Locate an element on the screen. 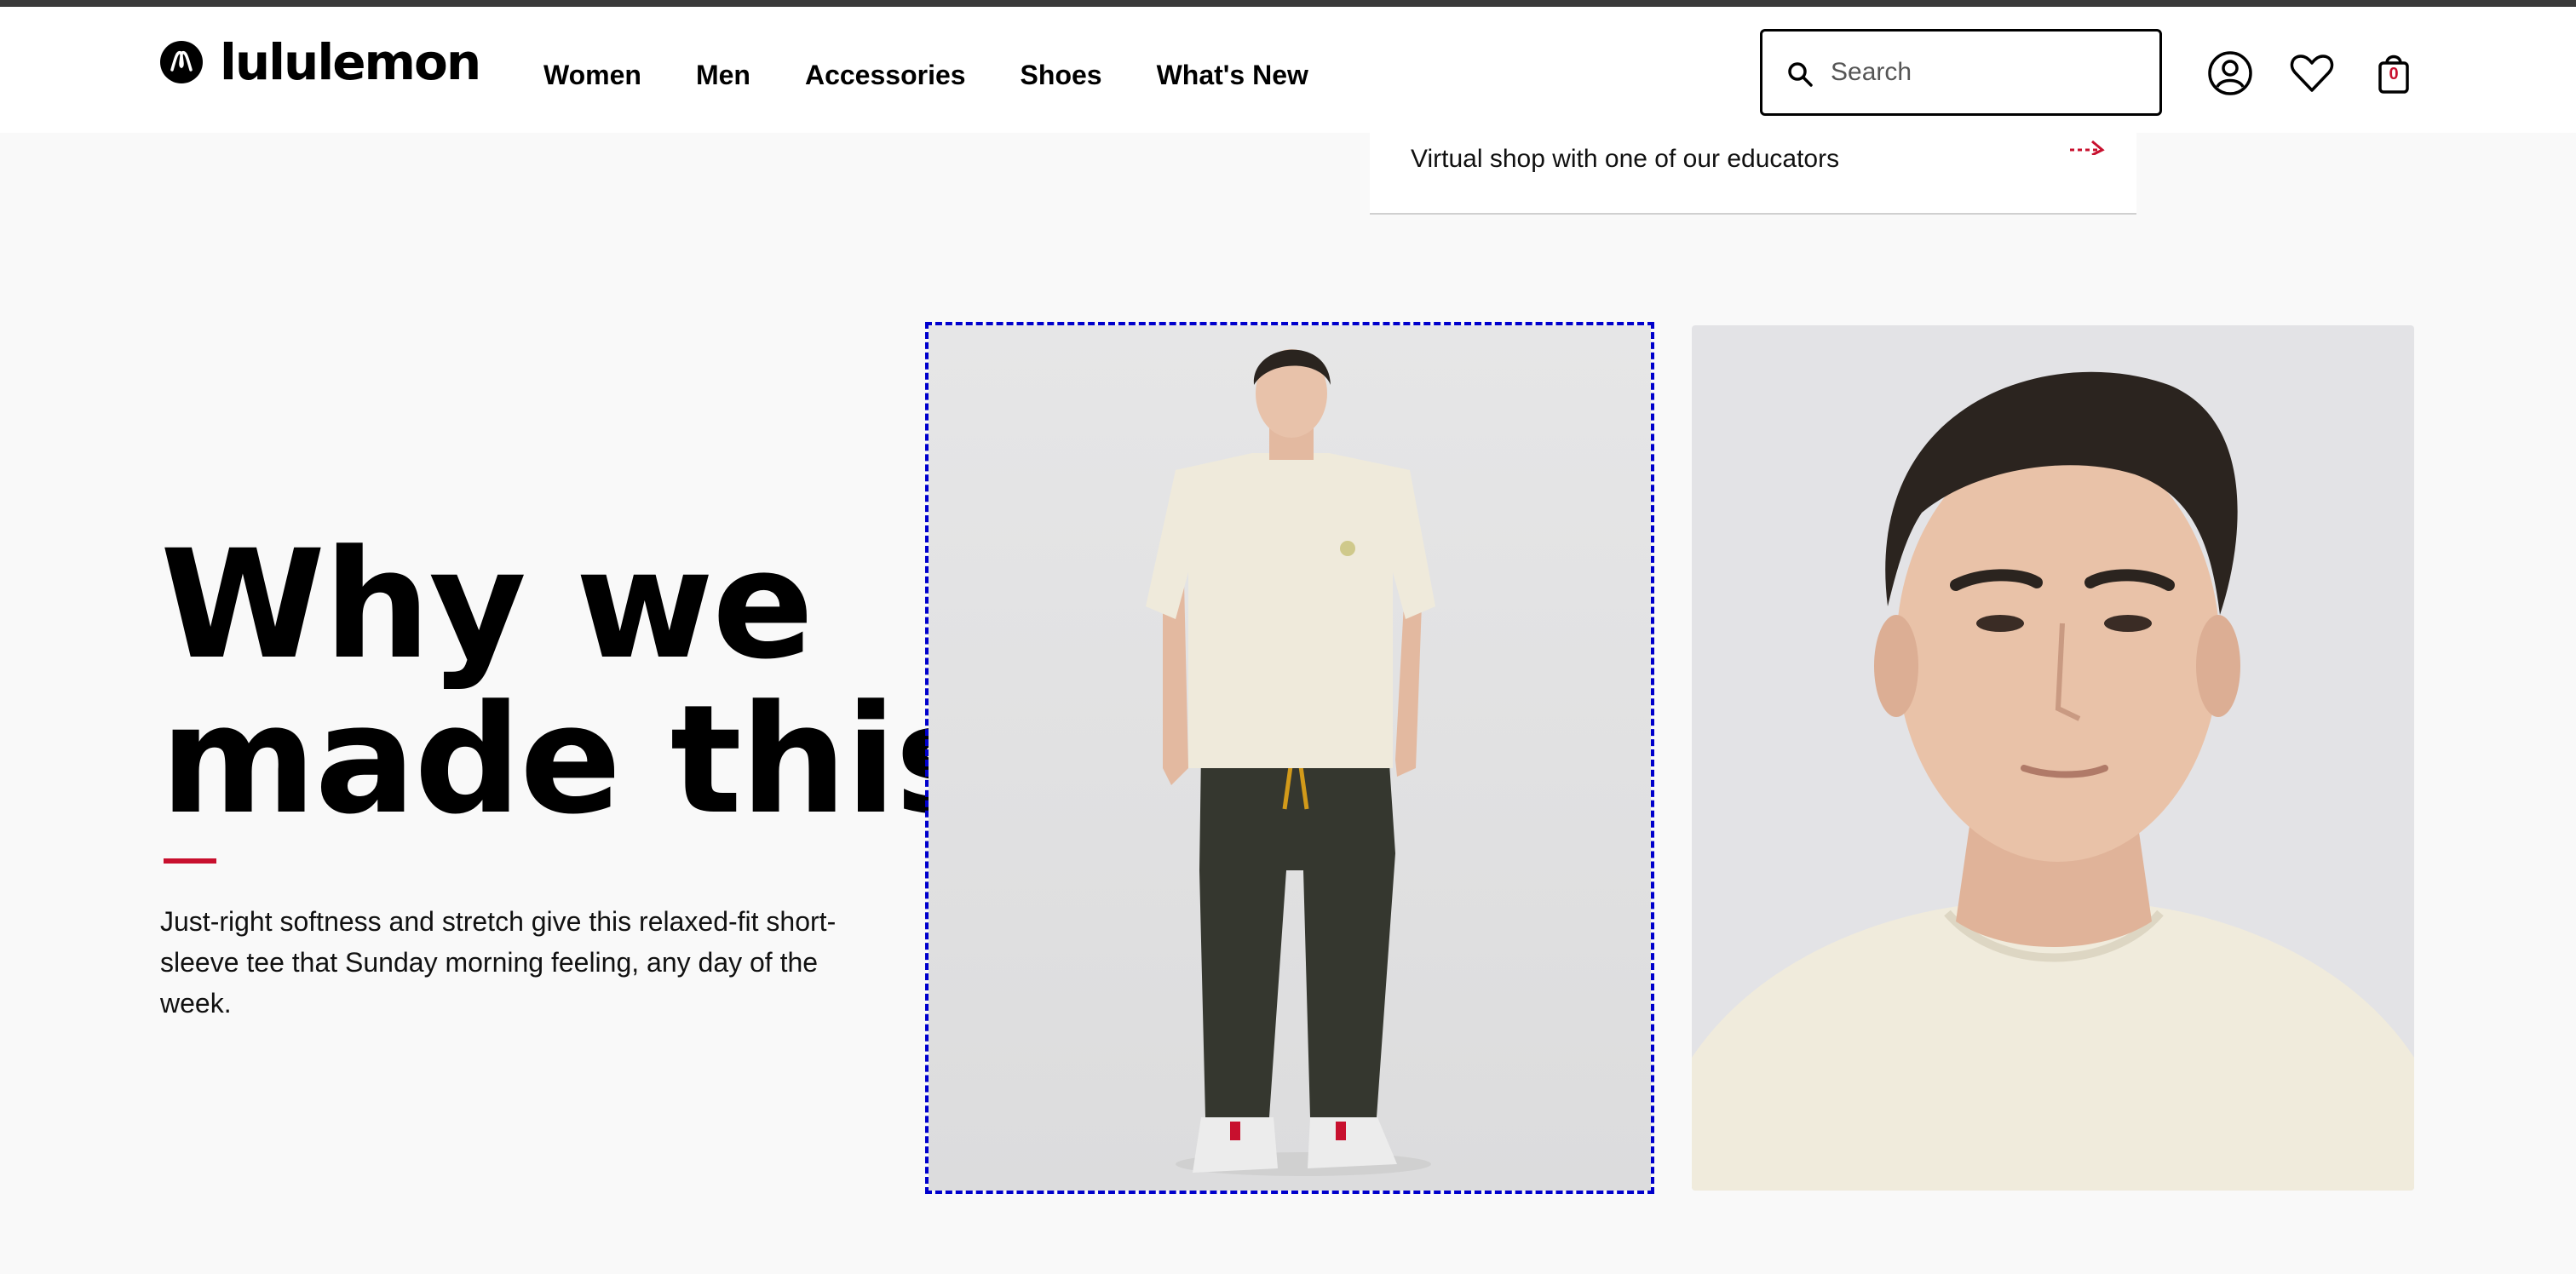 This screenshot has height=1274, width=2576. headline-line-1: Why we is located at coordinates (487, 605).